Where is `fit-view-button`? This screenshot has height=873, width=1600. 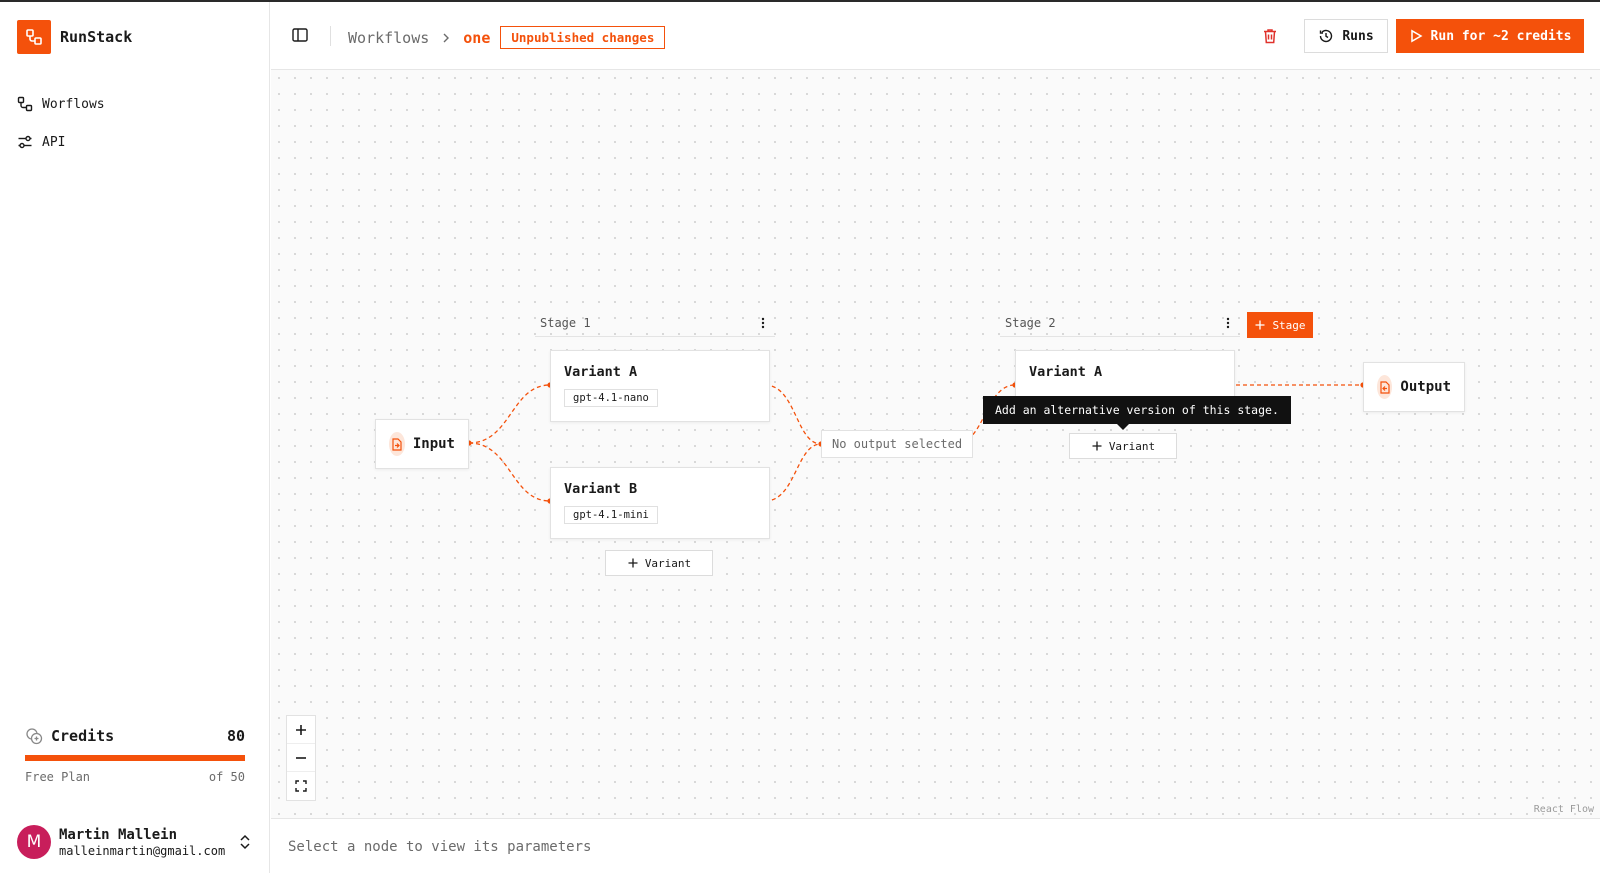 fit-view-button is located at coordinates (301, 786).